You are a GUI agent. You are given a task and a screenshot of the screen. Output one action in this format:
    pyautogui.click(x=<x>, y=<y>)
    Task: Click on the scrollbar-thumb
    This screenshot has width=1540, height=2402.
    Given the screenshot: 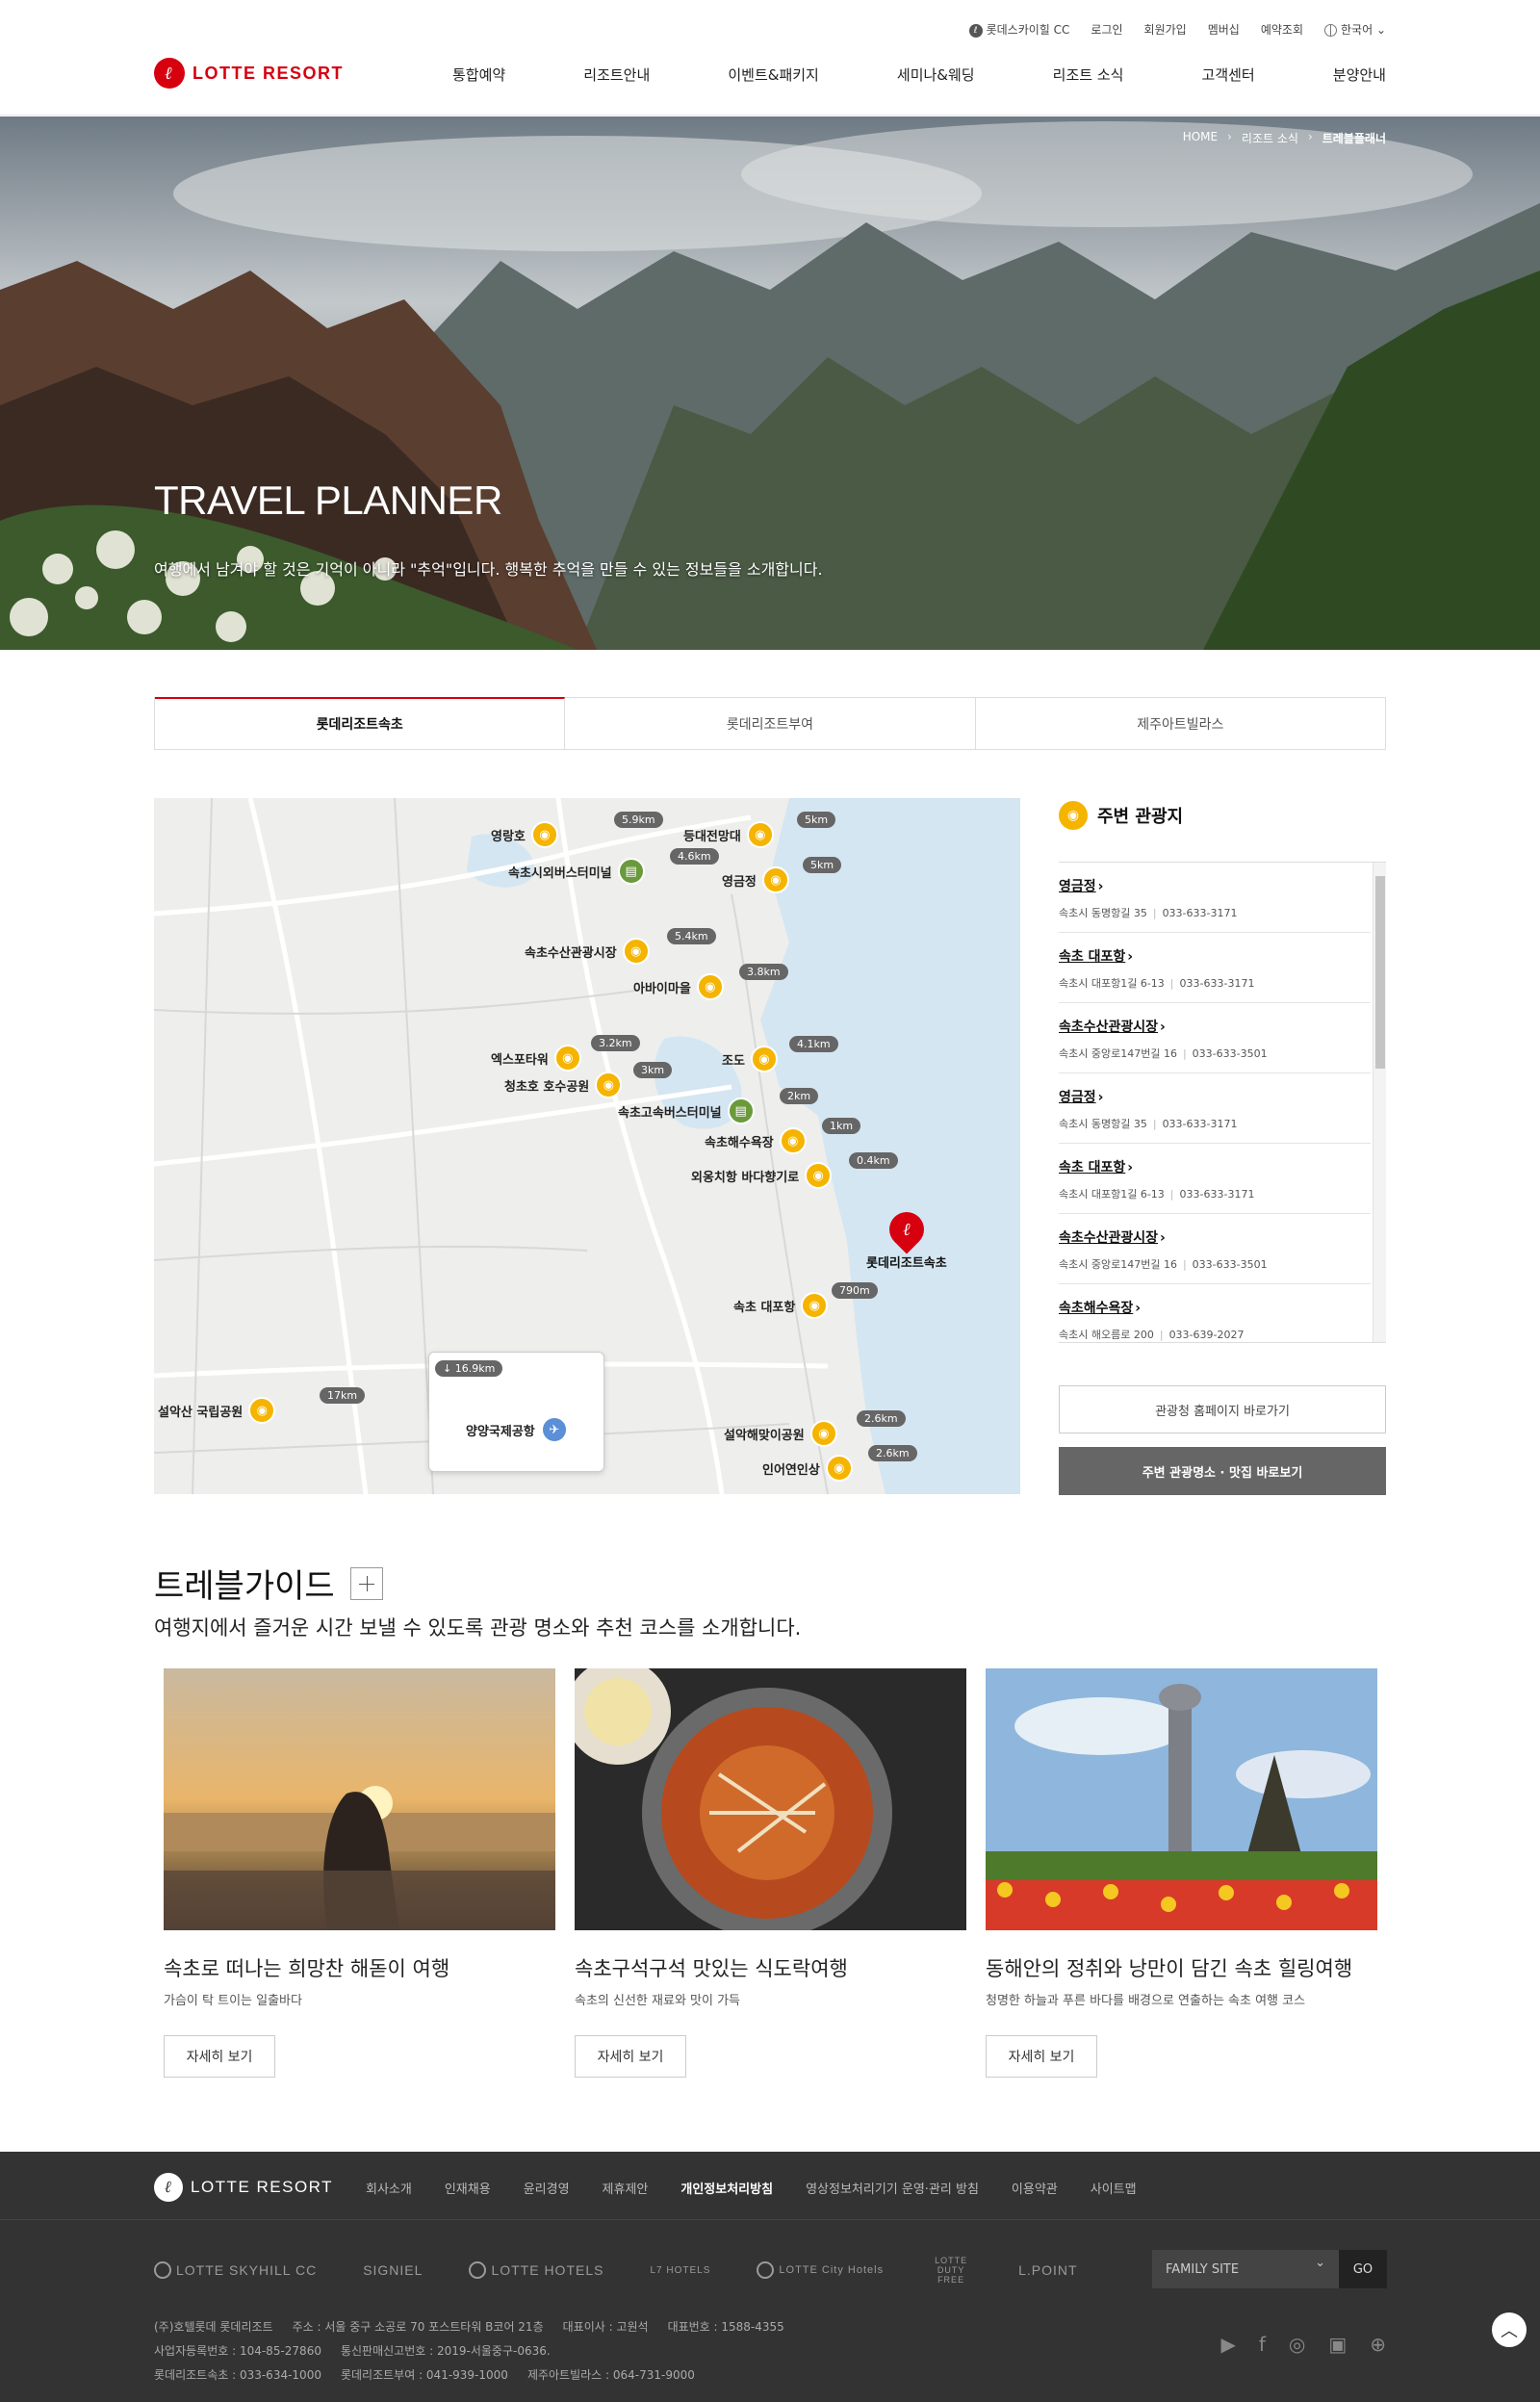 What is the action you would take?
    pyautogui.click(x=1380, y=972)
    